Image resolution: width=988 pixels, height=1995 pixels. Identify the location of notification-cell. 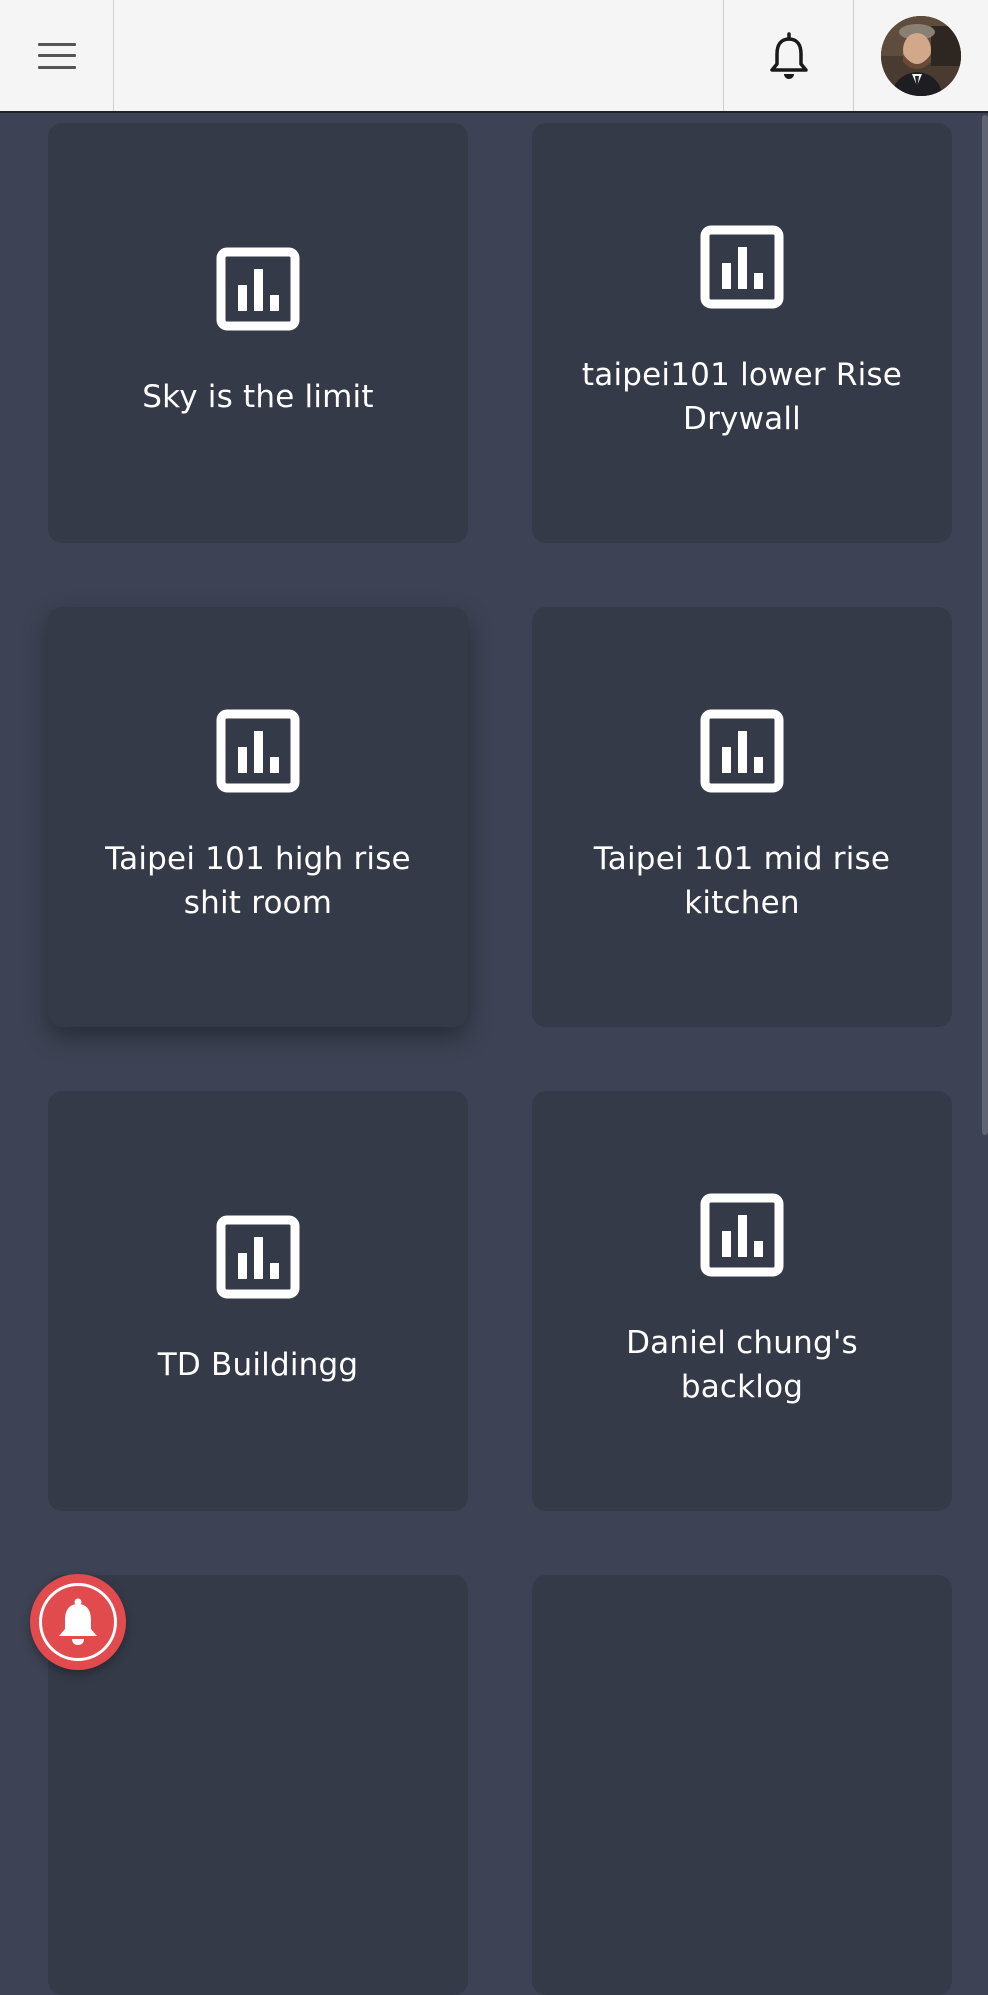
(789, 55).